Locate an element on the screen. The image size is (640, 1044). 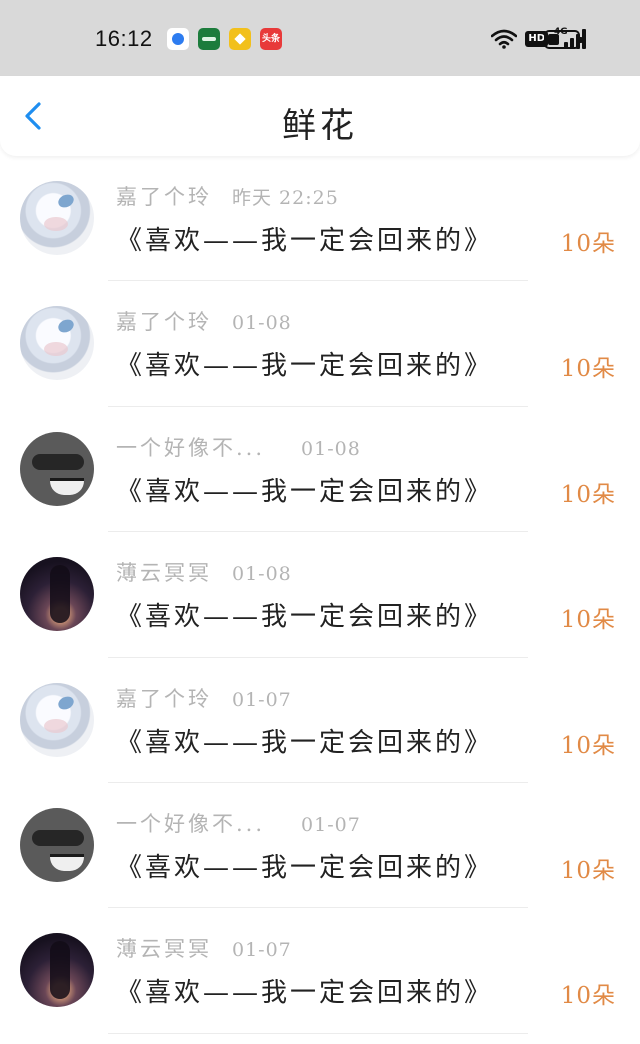
item-meta: 薄云冥冥 01-08 is located at coordinates (204, 572).